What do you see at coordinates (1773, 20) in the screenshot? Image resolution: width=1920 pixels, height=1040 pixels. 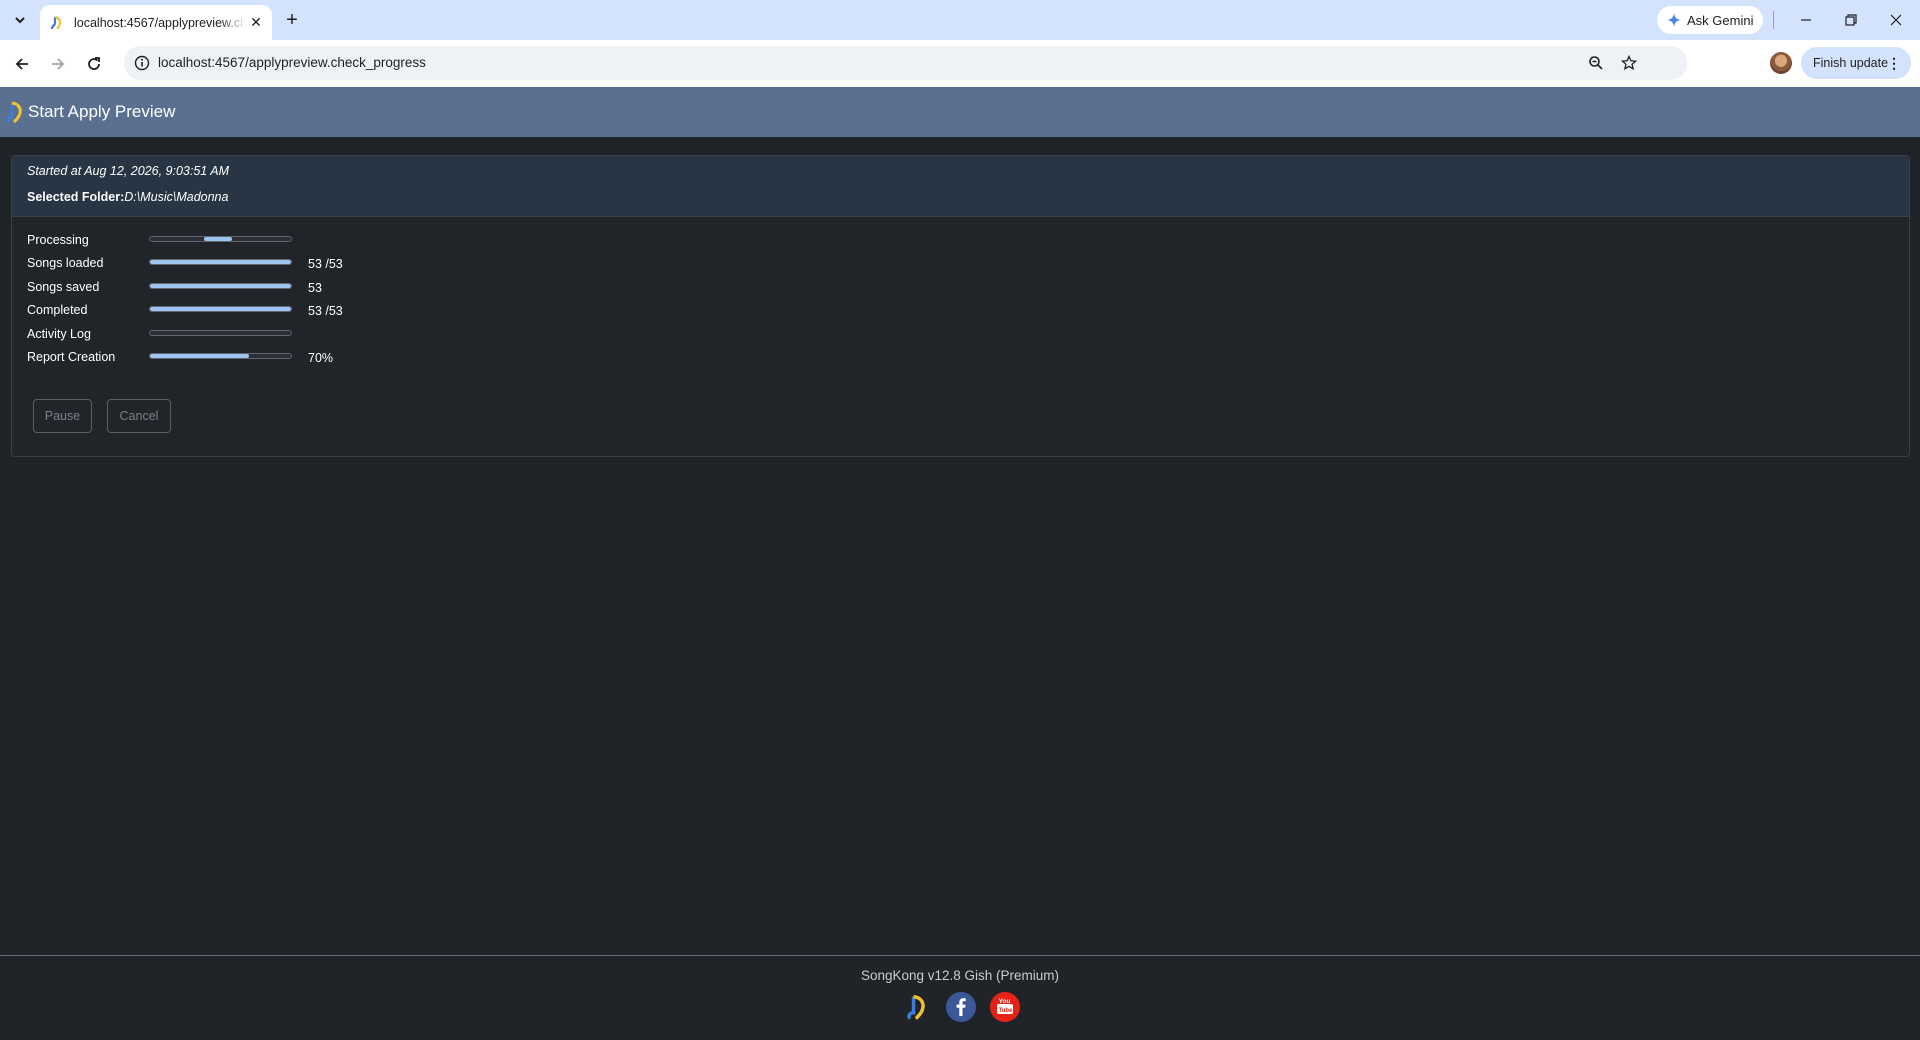 I see `toolbar-divider` at bounding box center [1773, 20].